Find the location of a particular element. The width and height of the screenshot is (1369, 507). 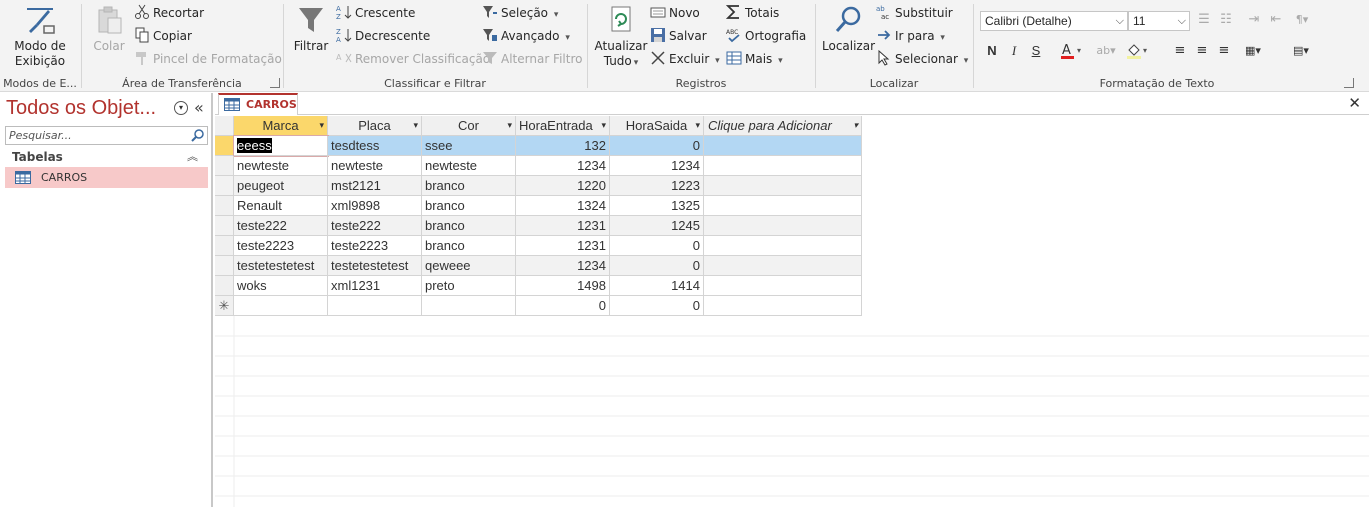

nav-section-tables: Tabelas ︽ is located at coordinates (106, 157).